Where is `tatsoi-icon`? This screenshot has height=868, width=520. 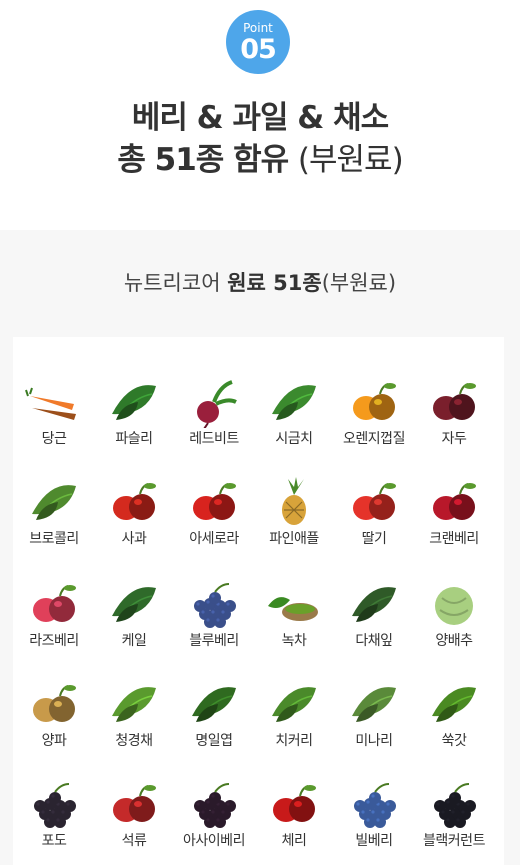
tatsoi-icon is located at coordinates (374, 604).